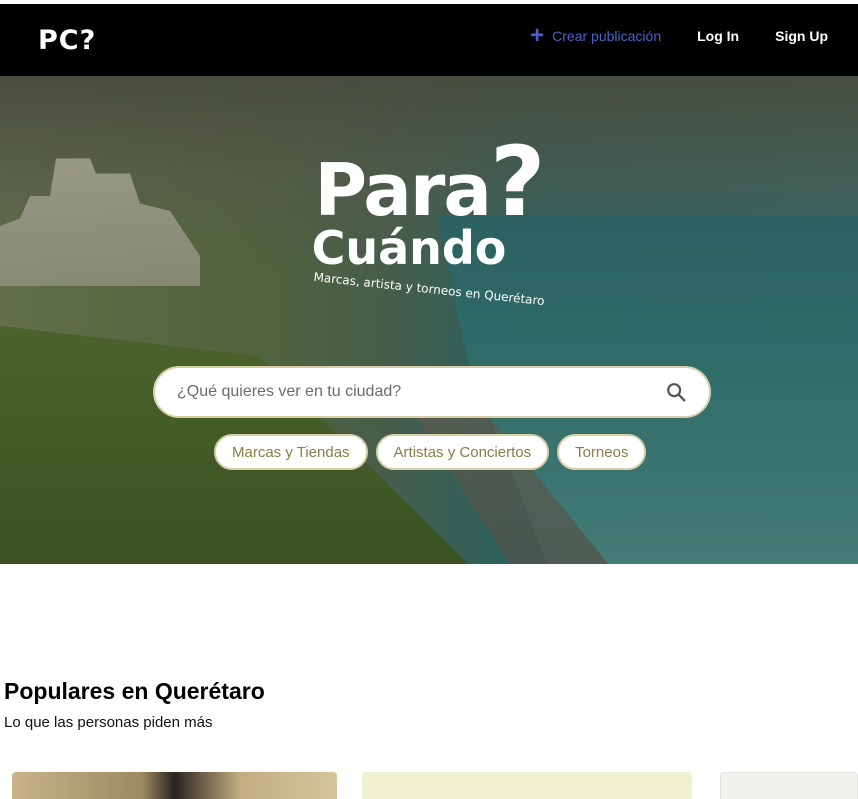 The width and height of the screenshot is (858, 799). What do you see at coordinates (429, 40) in the screenshot?
I see `navbar: PC? + Crear publicación Log In Sign Up` at bounding box center [429, 40].